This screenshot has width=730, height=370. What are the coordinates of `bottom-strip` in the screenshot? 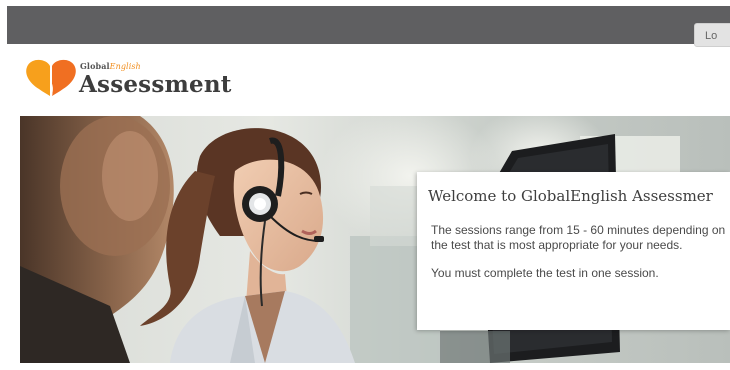 It's located at (365, 366).